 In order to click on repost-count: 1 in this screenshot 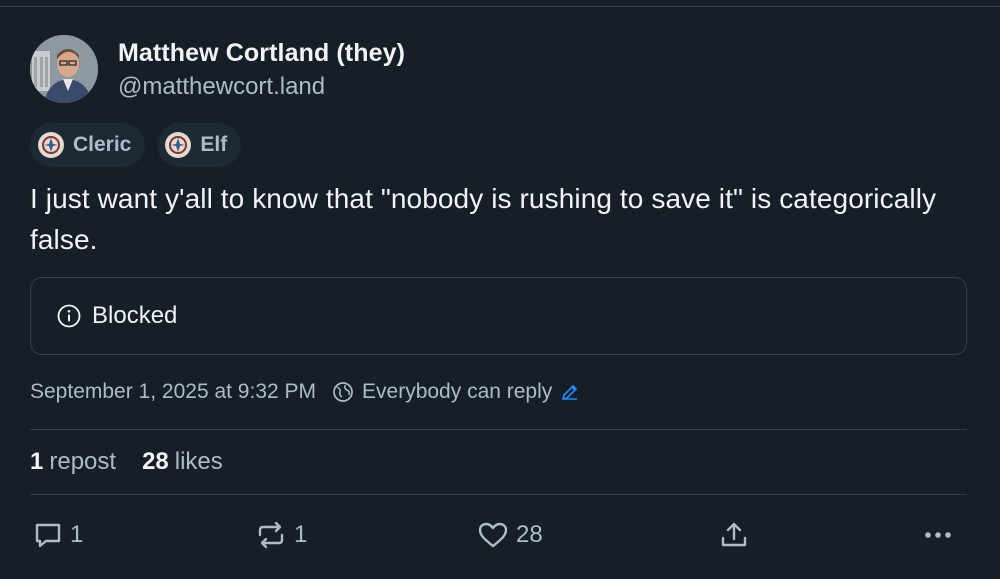, I will do `click(301, 534)`.